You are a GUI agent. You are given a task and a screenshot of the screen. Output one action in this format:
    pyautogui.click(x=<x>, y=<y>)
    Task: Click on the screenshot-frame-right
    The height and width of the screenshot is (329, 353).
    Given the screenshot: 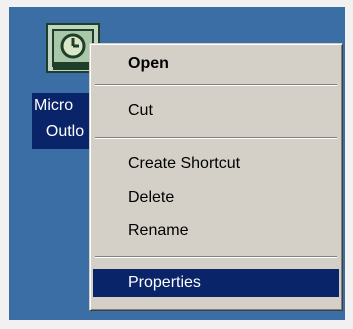 What is the action you would take?
    pyautogui.click(x=349, y=164)
    